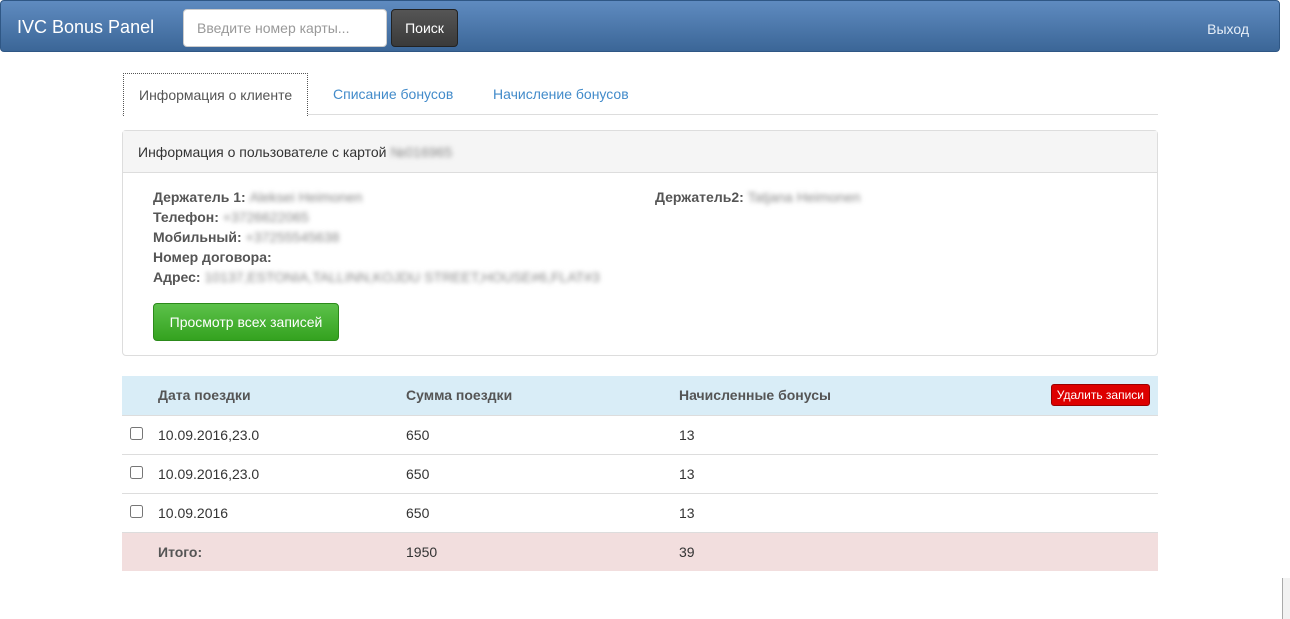  I want to click on holder2-details: Держатель2: Tatjana Heimonen, so click(758, 197).